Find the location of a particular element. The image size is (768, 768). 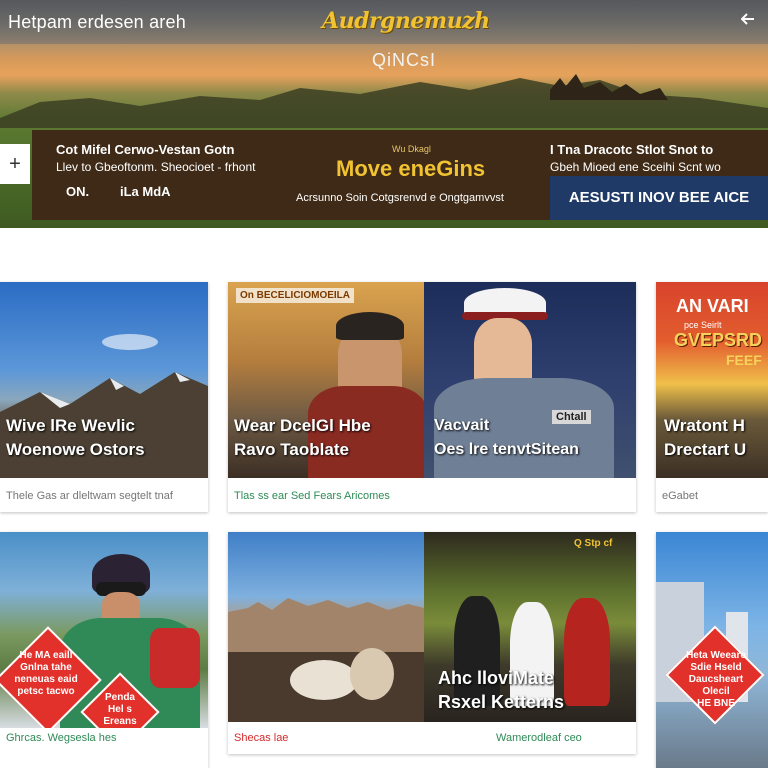

banner-center-kicker: Wu Dkagl is located at coordinates (411, 149).